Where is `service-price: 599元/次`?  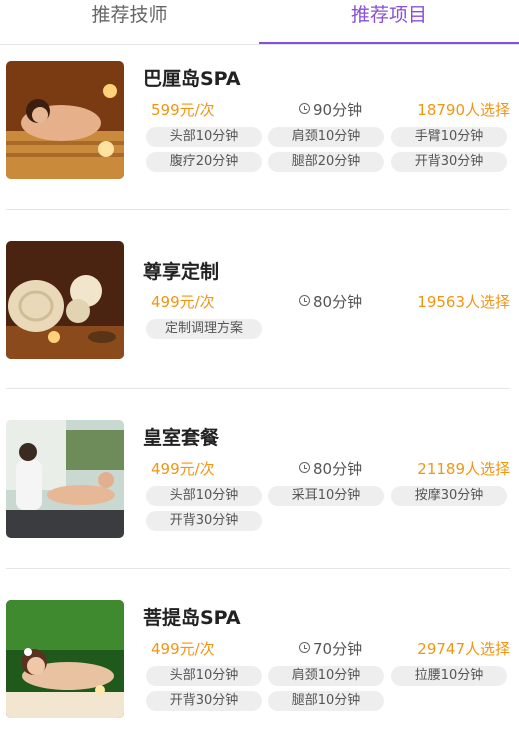
service-price: 599元/次 is located at coordinates (183, 110).